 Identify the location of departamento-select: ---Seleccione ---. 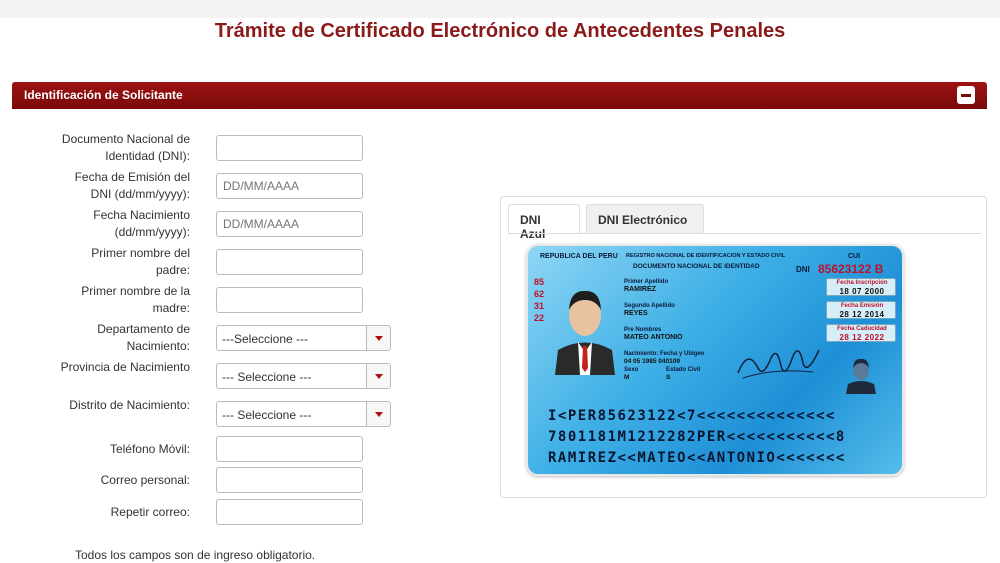
(303, 338).